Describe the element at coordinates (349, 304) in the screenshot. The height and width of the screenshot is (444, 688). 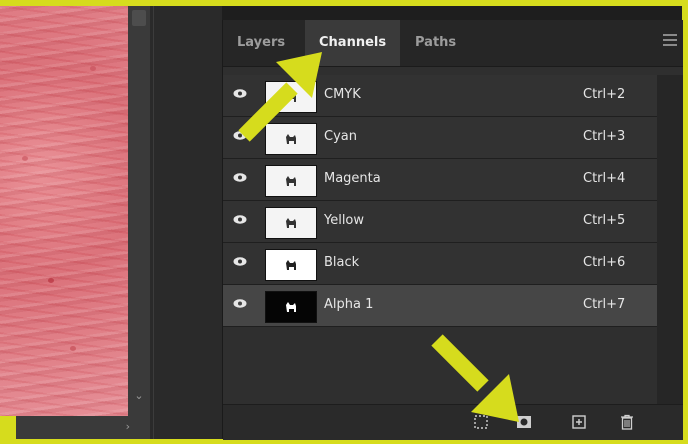
I see `channel-name: Alpha 1` at that location.